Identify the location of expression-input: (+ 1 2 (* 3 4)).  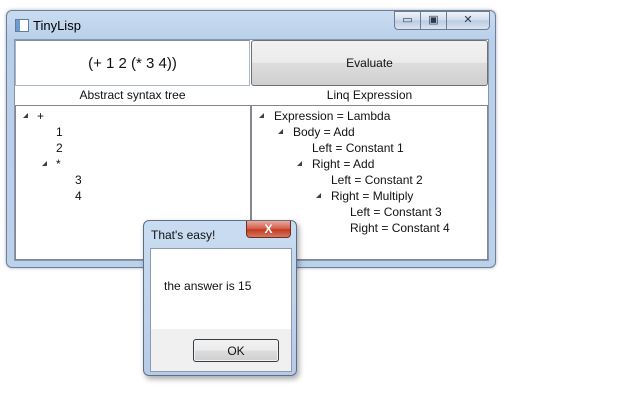
(132, 63).